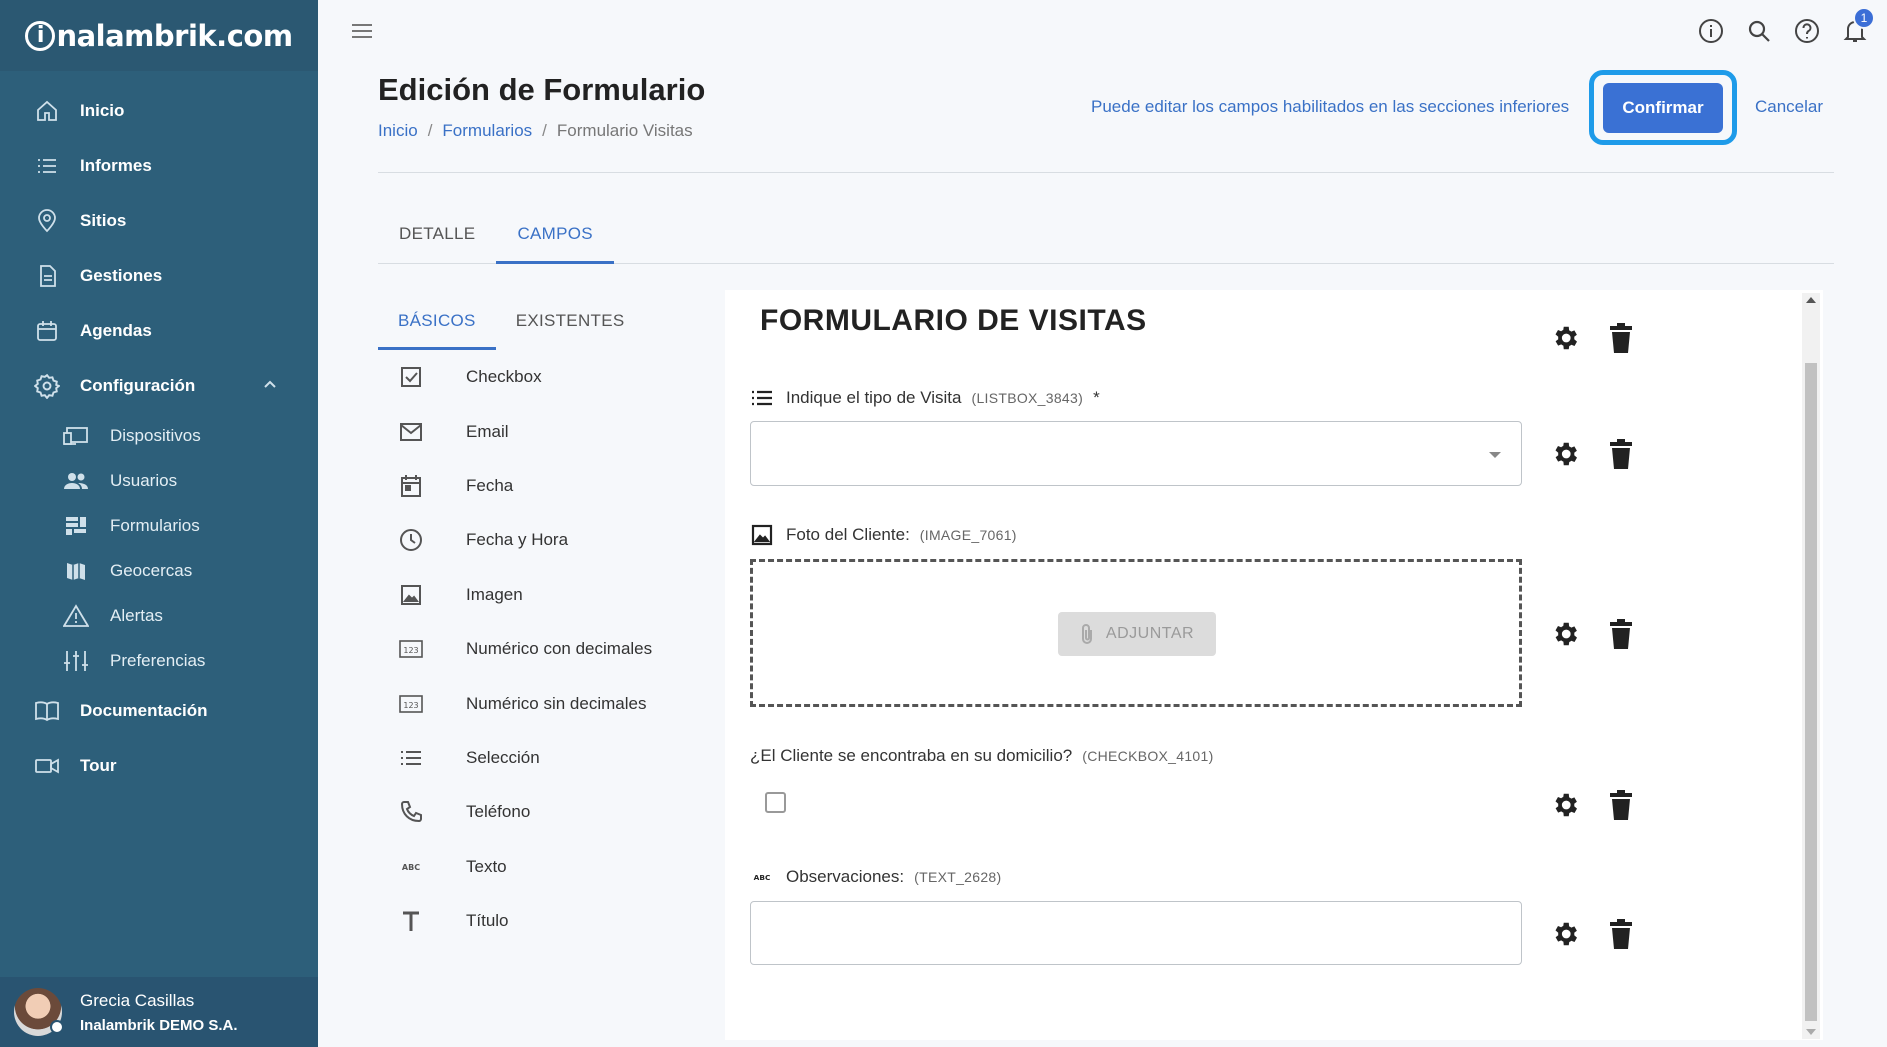 This screenshot has width=1887, height=1047. Describe the element at coordinates (1711, 31) in the screenshot. I see `info-icon` at that location.